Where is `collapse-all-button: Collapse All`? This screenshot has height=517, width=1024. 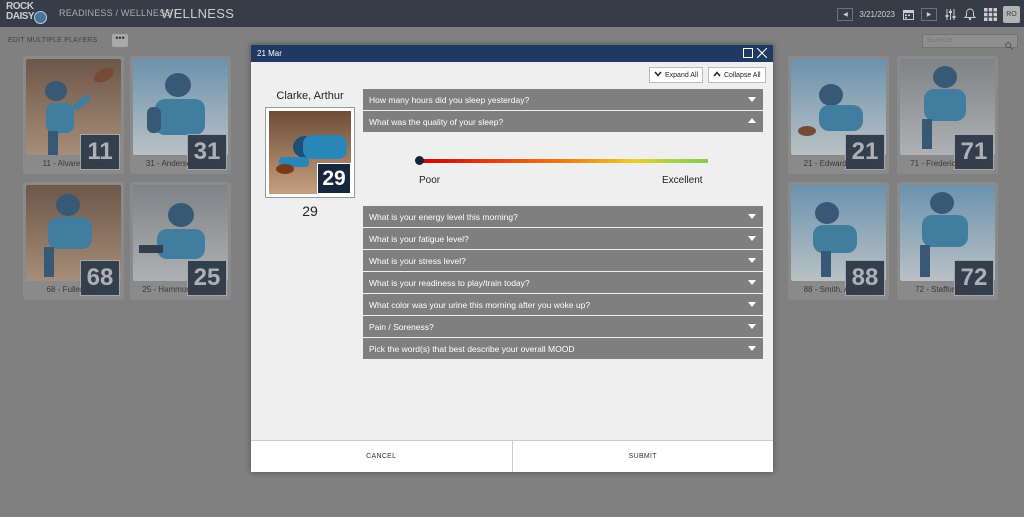 collapse-all-button: Collapse All is located at coordinates (737, 75).